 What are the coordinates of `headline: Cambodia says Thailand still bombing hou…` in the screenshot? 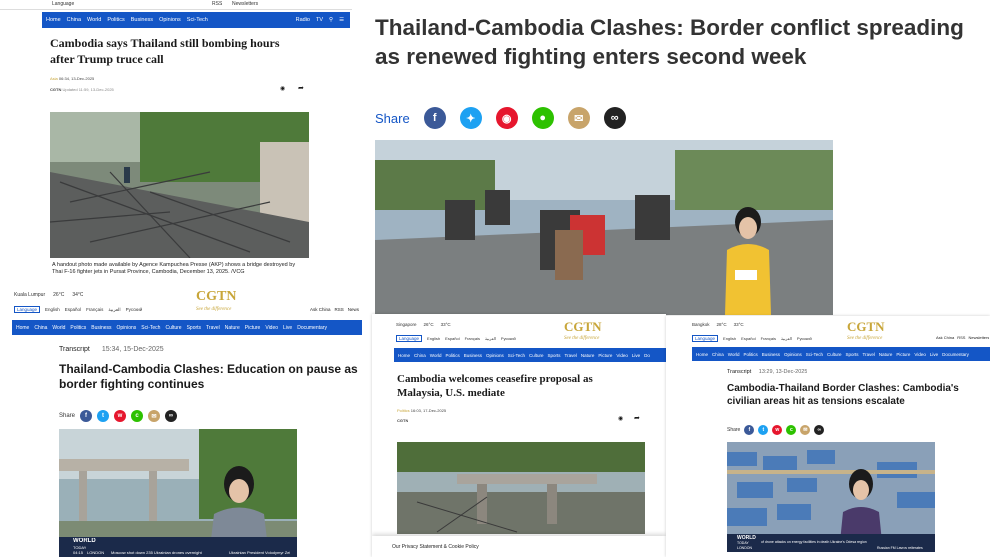 It's located at (175, 51).